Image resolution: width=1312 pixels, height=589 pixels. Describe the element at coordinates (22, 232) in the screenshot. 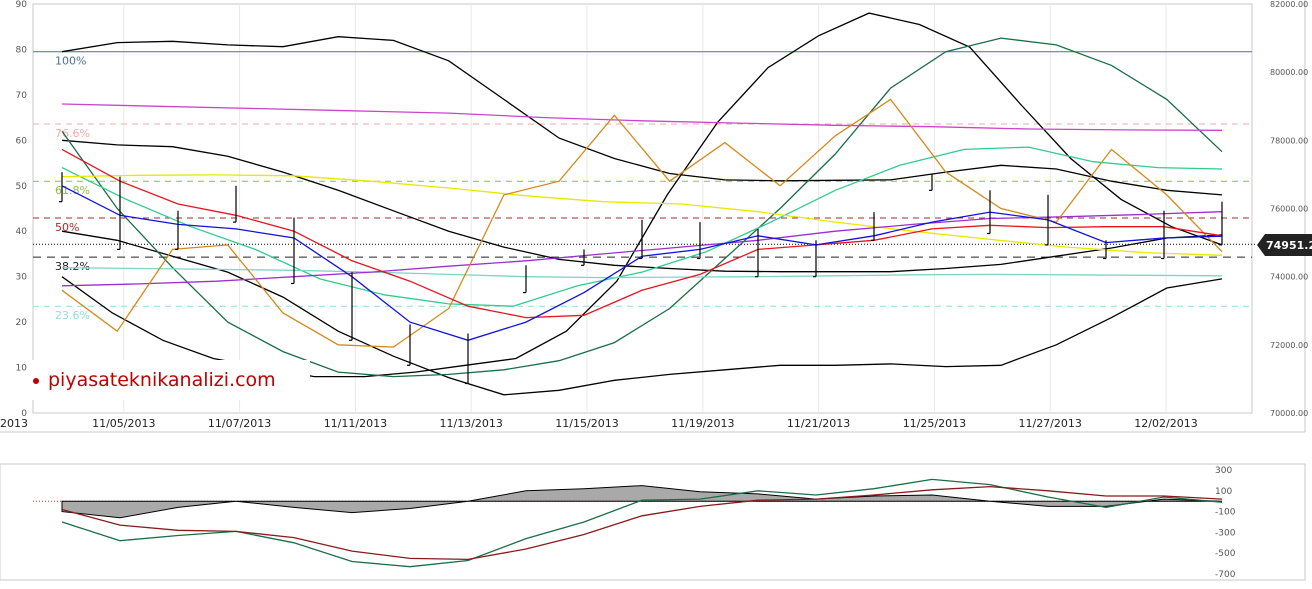

I see `y-left-tick-label: 40` at that location.